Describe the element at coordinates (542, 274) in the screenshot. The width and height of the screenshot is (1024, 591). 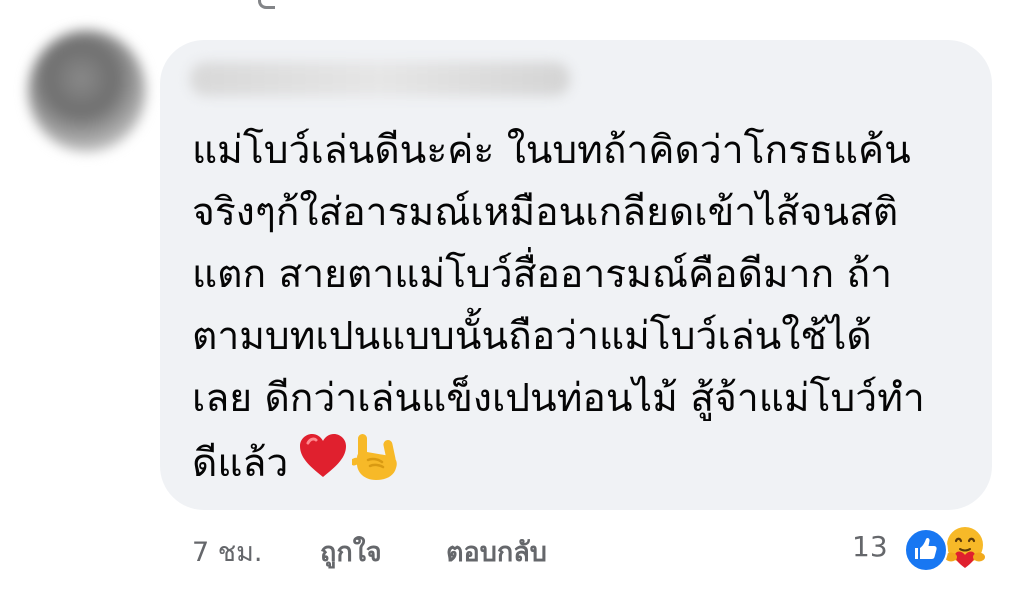
I see `comment-line: แตก สายตาแม่โบว์สื่ออารมณ์คือดีมาก ถ้า` at that location.